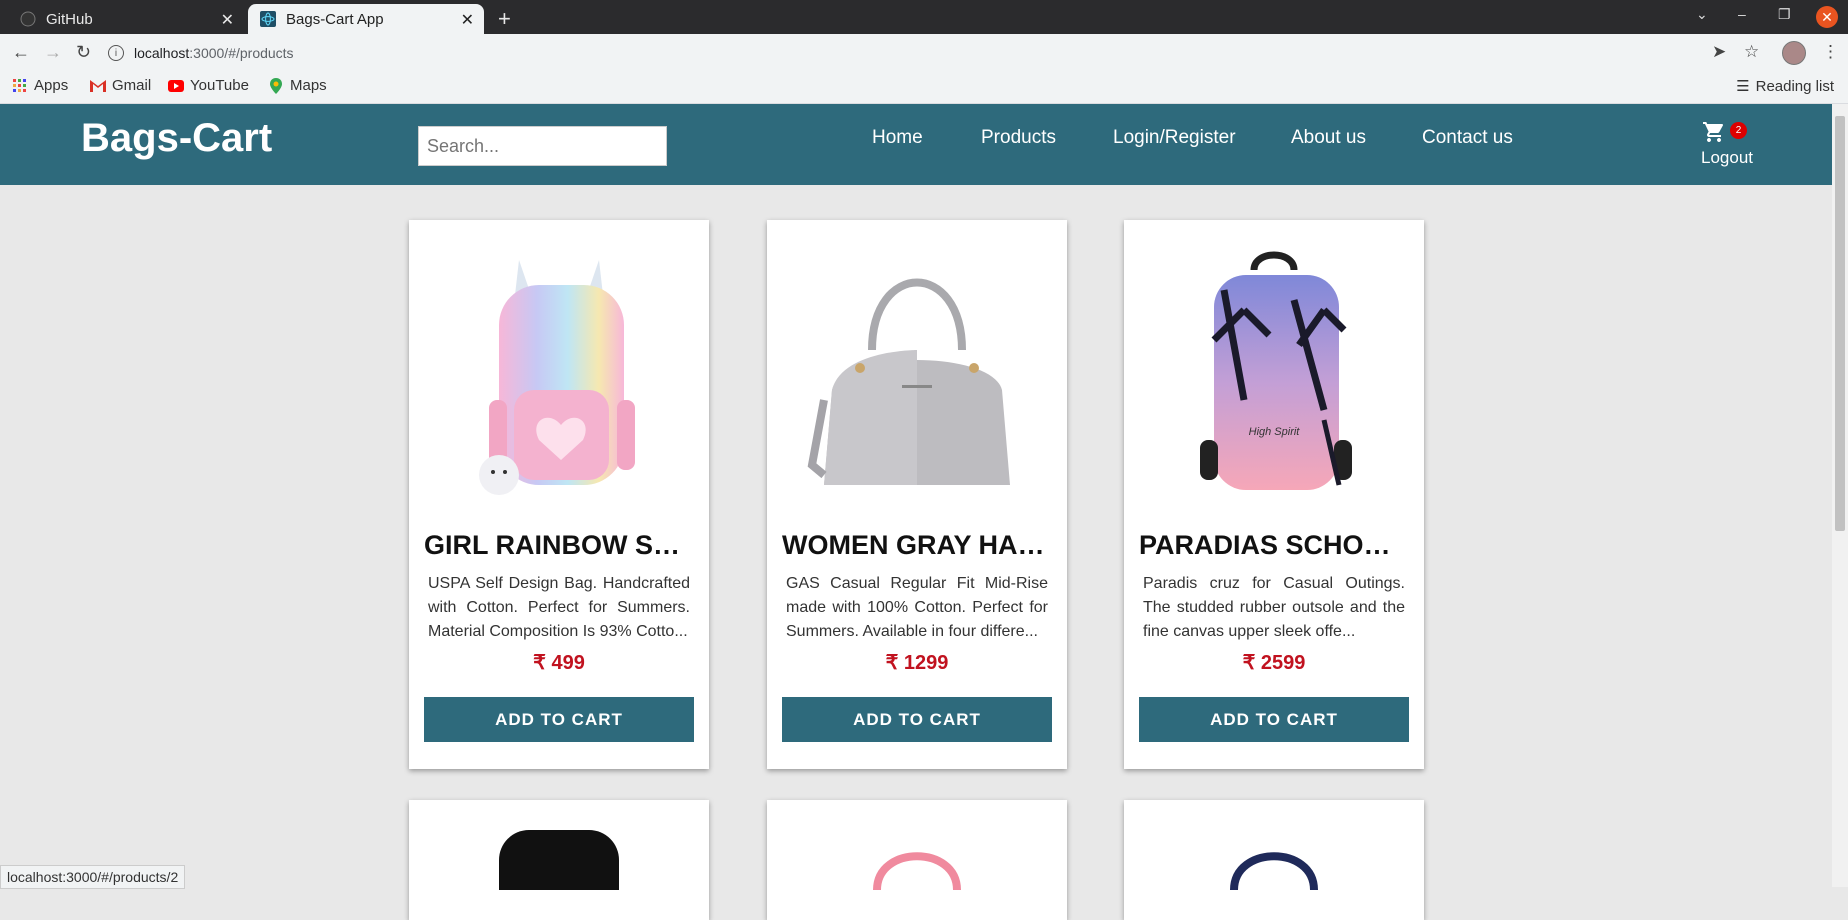 The image size is (1848, 920). Describe the element at coordinates (917, 865) in the screenshot. I see `product-image-pink-bag` at that location.